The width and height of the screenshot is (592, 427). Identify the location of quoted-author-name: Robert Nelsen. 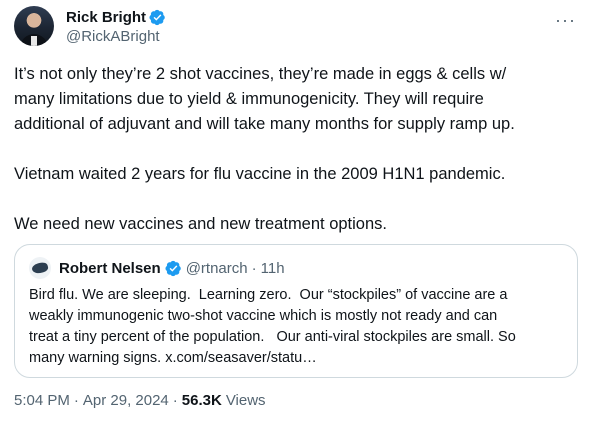
(110, 268).